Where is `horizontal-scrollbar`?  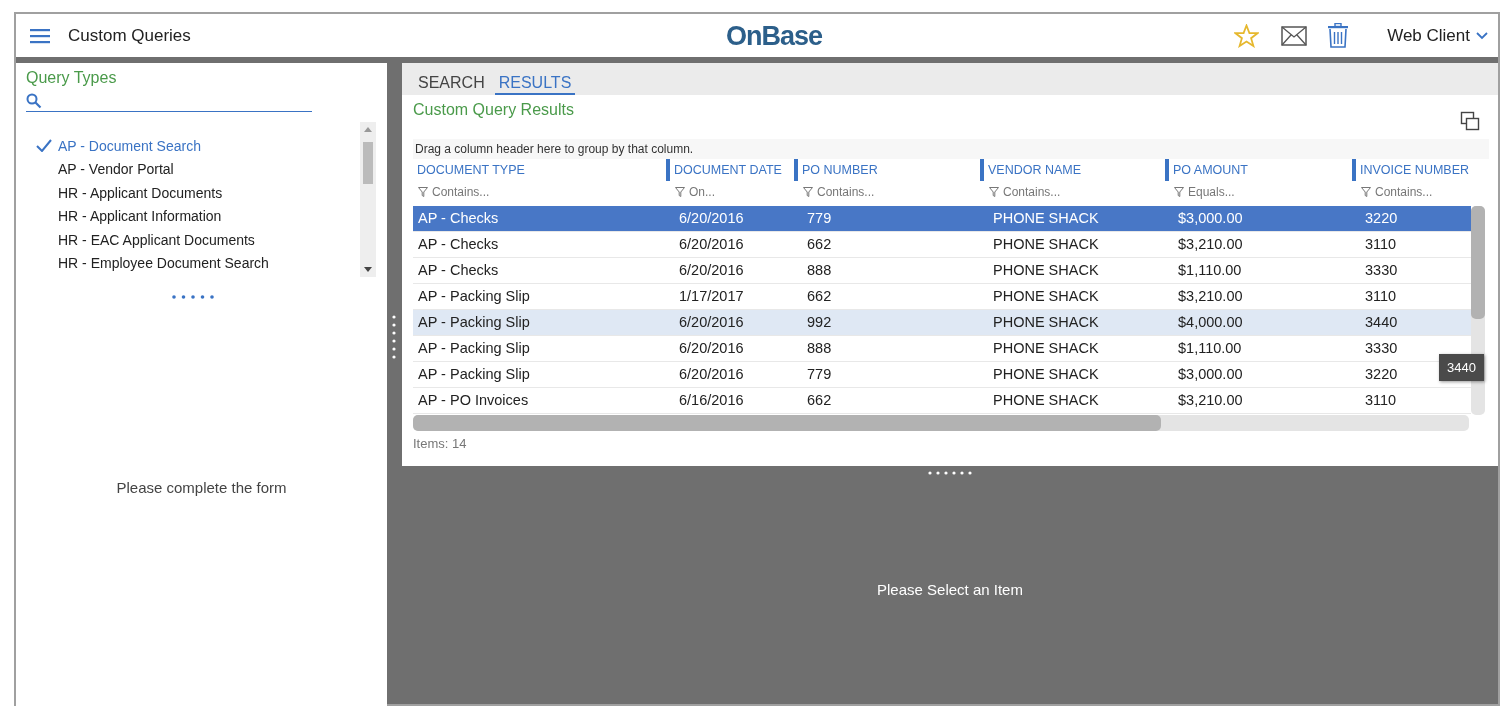
horizontal-scrollbar is located at coordinates (941, 423).